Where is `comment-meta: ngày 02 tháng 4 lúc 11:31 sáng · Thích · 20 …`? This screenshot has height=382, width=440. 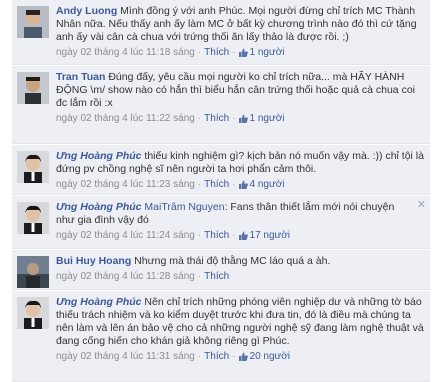 comment-meta: ngày 02 tháng 4 lúc 11:31 sáng · Thích · 20 … is located at coordinates (240, 357).